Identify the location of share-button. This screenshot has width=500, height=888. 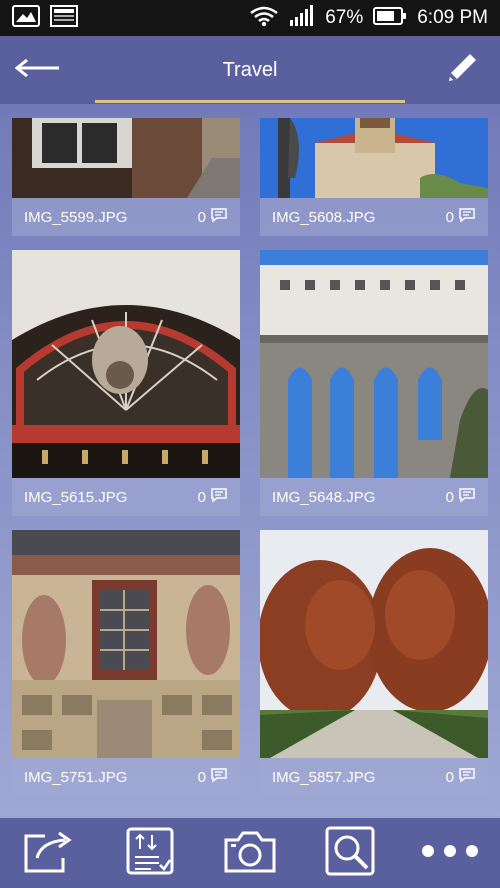
(50, 853).